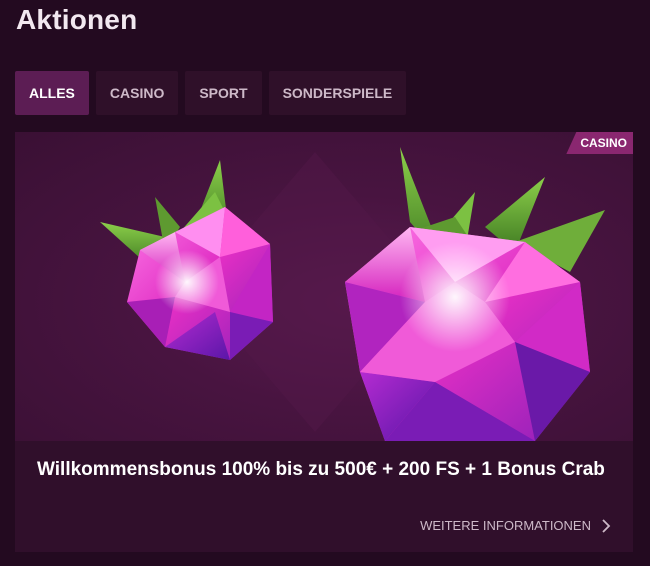 Image resolution: width=650 pixels, height=566 pixels. I want to click on filter-tabs: ALLES CASINO SPORT SONDERSPIELE, so click(211, 93).